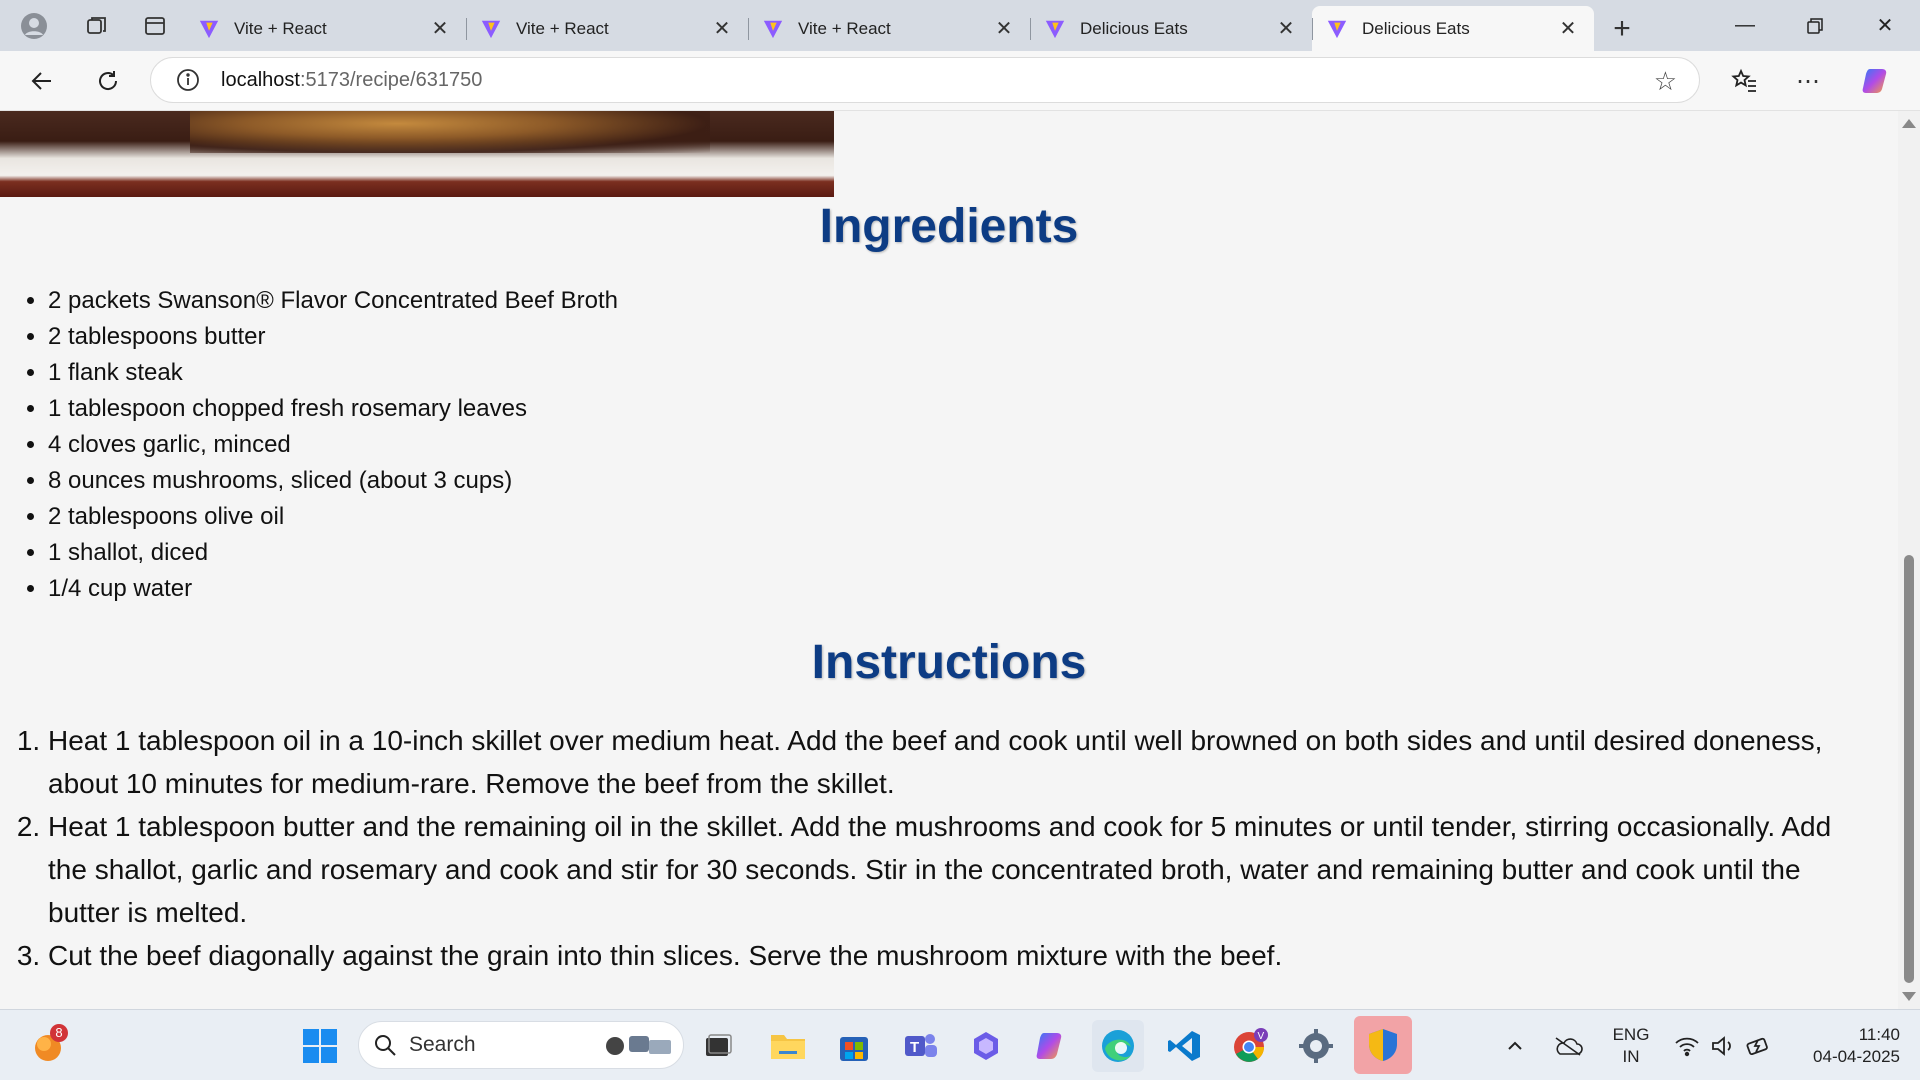  Describe the element at coordinates (108, 81) in the screenshot. I see `refresh-button` at that location.